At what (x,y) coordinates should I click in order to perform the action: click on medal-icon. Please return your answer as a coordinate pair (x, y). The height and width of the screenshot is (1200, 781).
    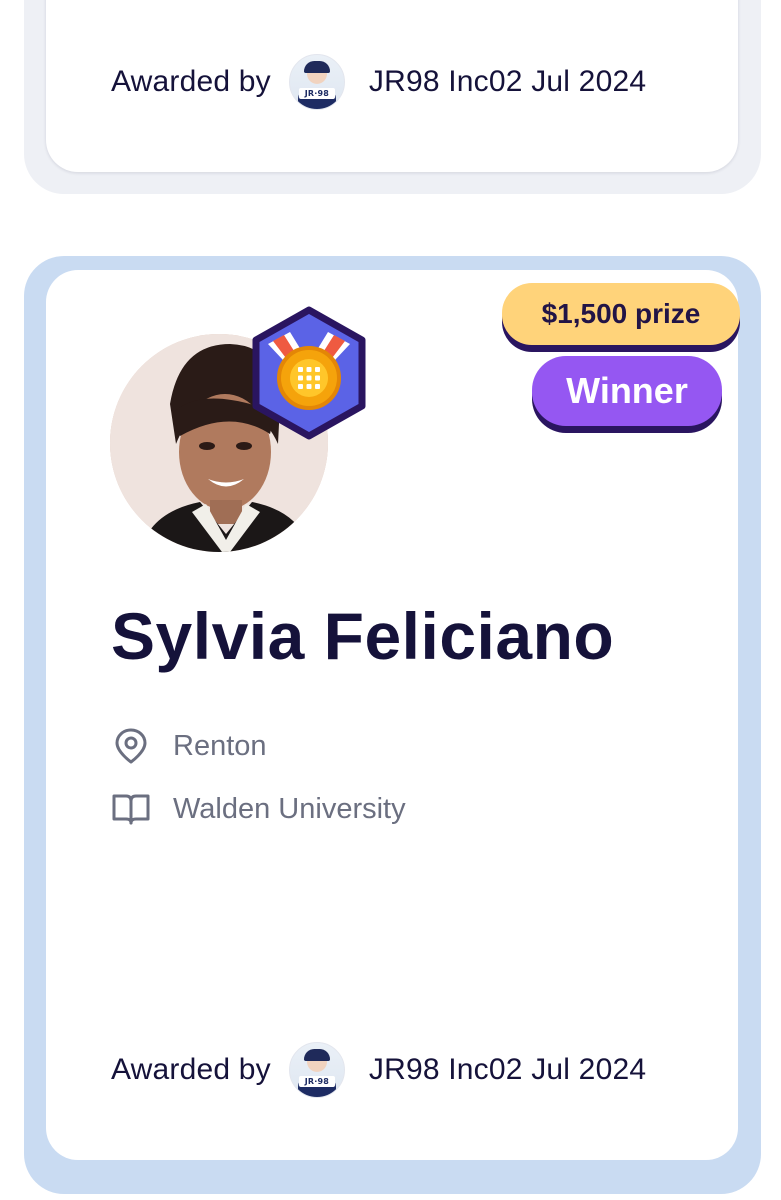
    Looking at the image, I should click on (309, 373).